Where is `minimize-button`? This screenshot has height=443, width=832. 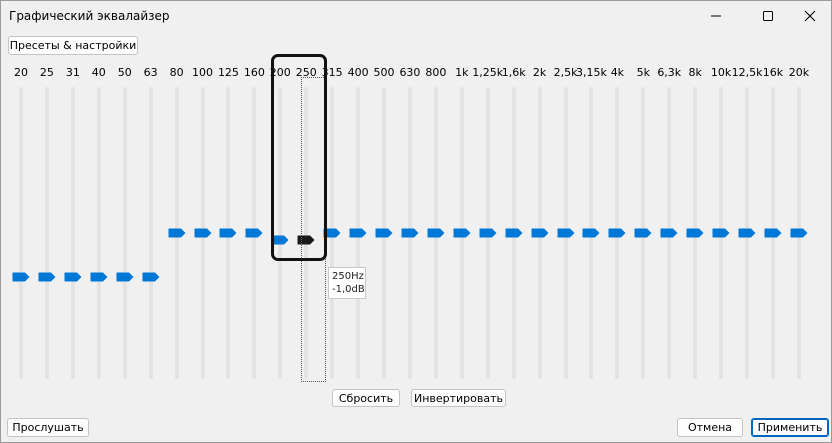
minimize-button is located at coordinates (716, 16).